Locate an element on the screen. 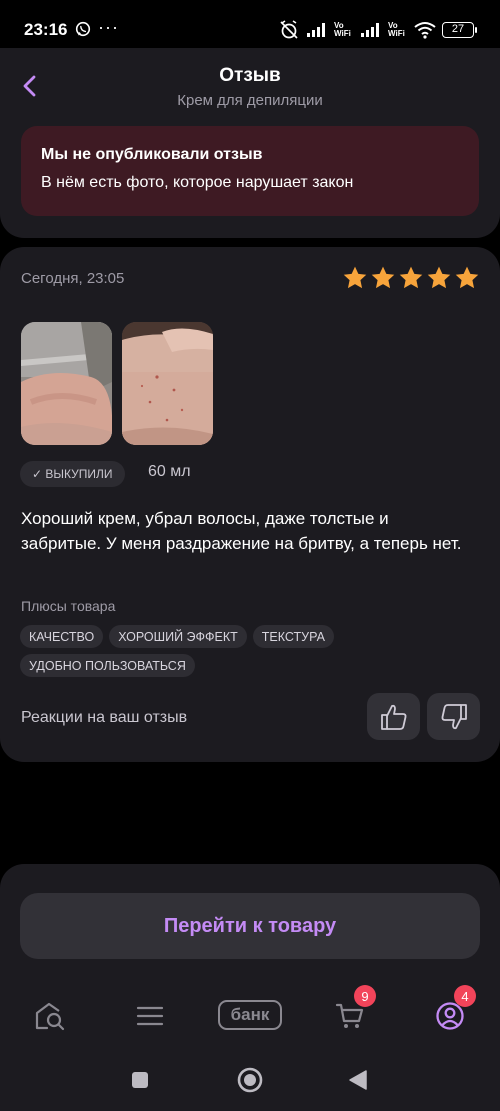 Image resolution: width=500 pixels, height=1111 pixels. square-icon is located at coordinates (140, 1080).